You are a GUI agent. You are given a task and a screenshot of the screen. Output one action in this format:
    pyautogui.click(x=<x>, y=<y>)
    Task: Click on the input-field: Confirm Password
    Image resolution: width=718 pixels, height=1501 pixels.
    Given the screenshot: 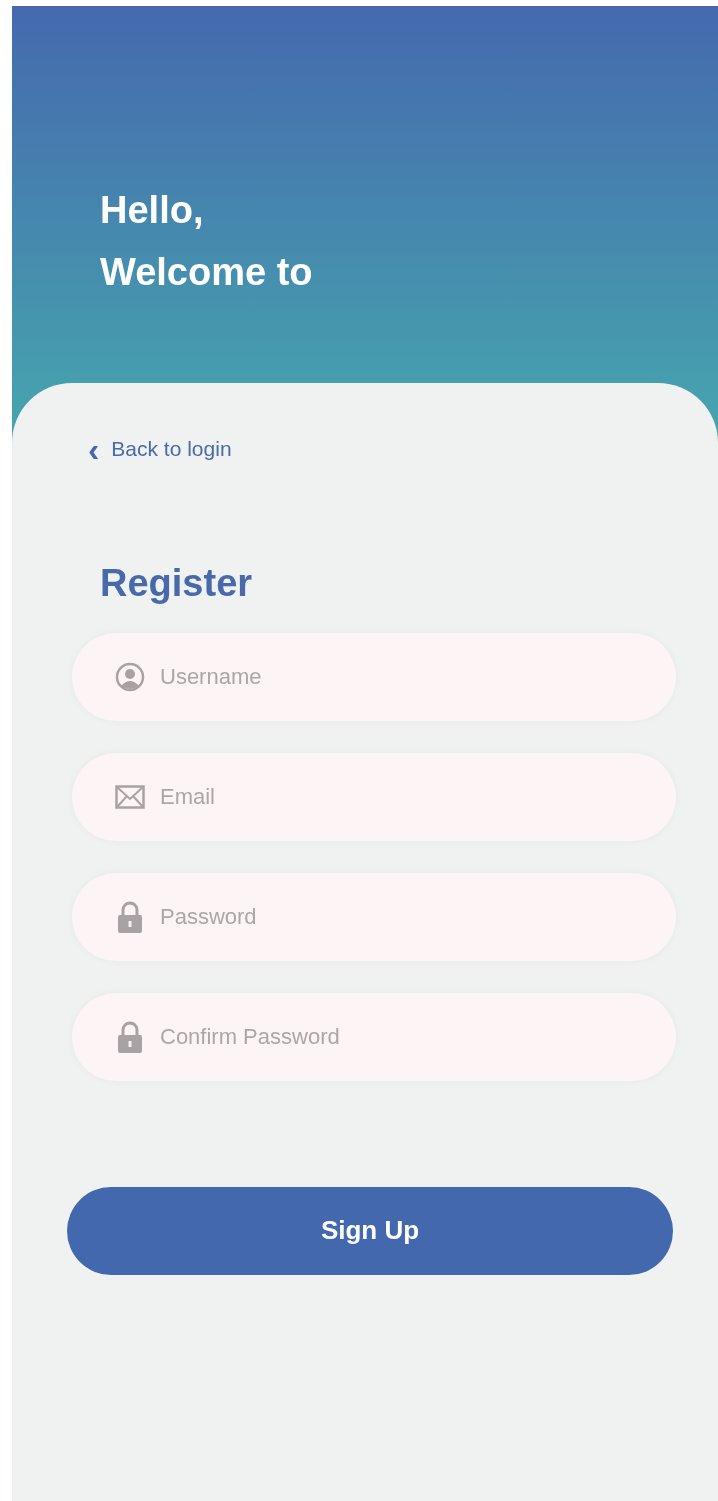 What is the action you would take?
    pyautogui.click(x=374, y=1036)
    